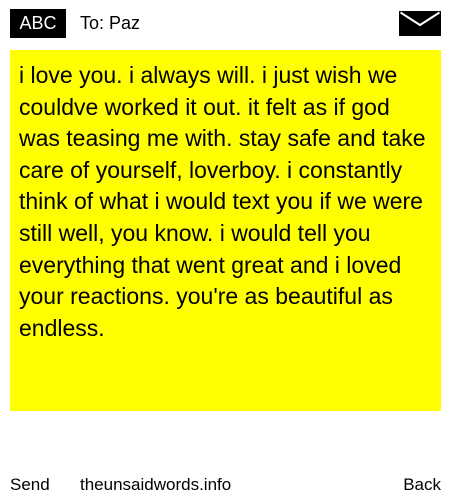  Describe the element at coordinates (420, 23) in the screenshot. I see `envelope-icon` at that location.